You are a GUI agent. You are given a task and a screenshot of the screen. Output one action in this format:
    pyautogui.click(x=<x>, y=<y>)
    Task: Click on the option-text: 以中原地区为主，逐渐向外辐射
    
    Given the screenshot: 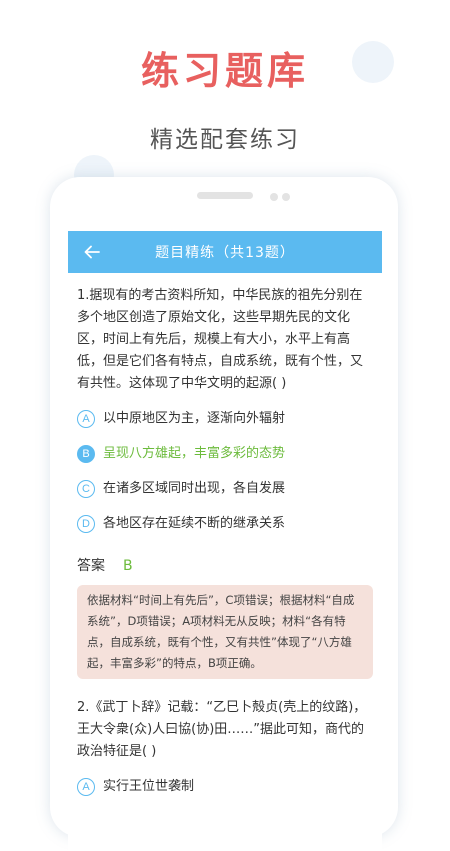 What is the action you would take?
    pyautogui.click(x=194, y=418)
    